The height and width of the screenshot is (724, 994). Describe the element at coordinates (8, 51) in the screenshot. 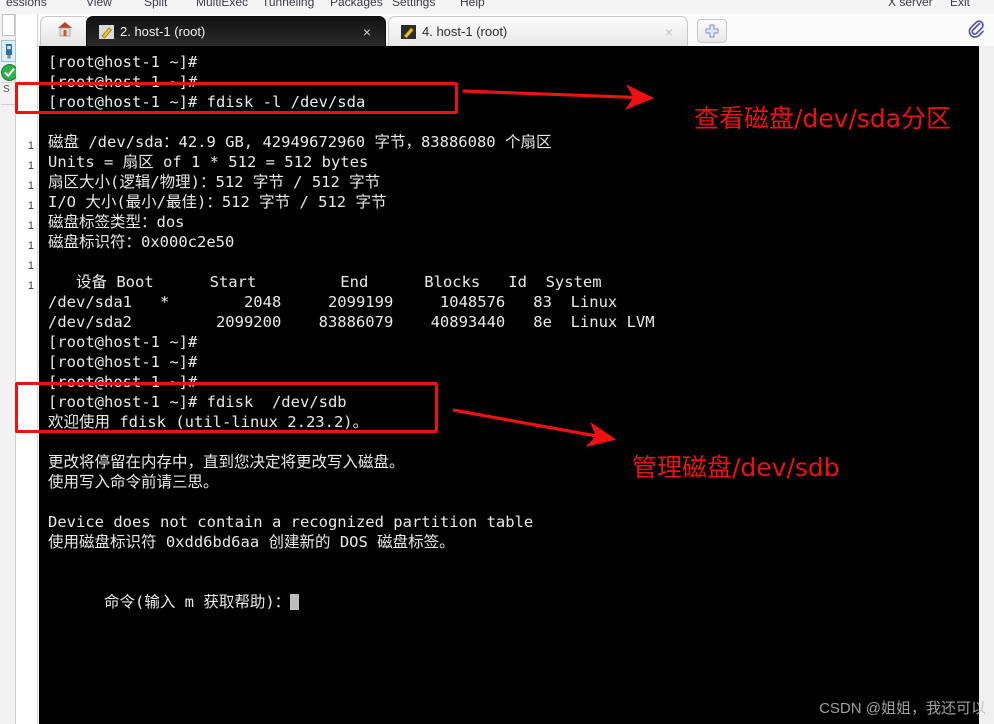

I see `usb-device-icon` at that location.